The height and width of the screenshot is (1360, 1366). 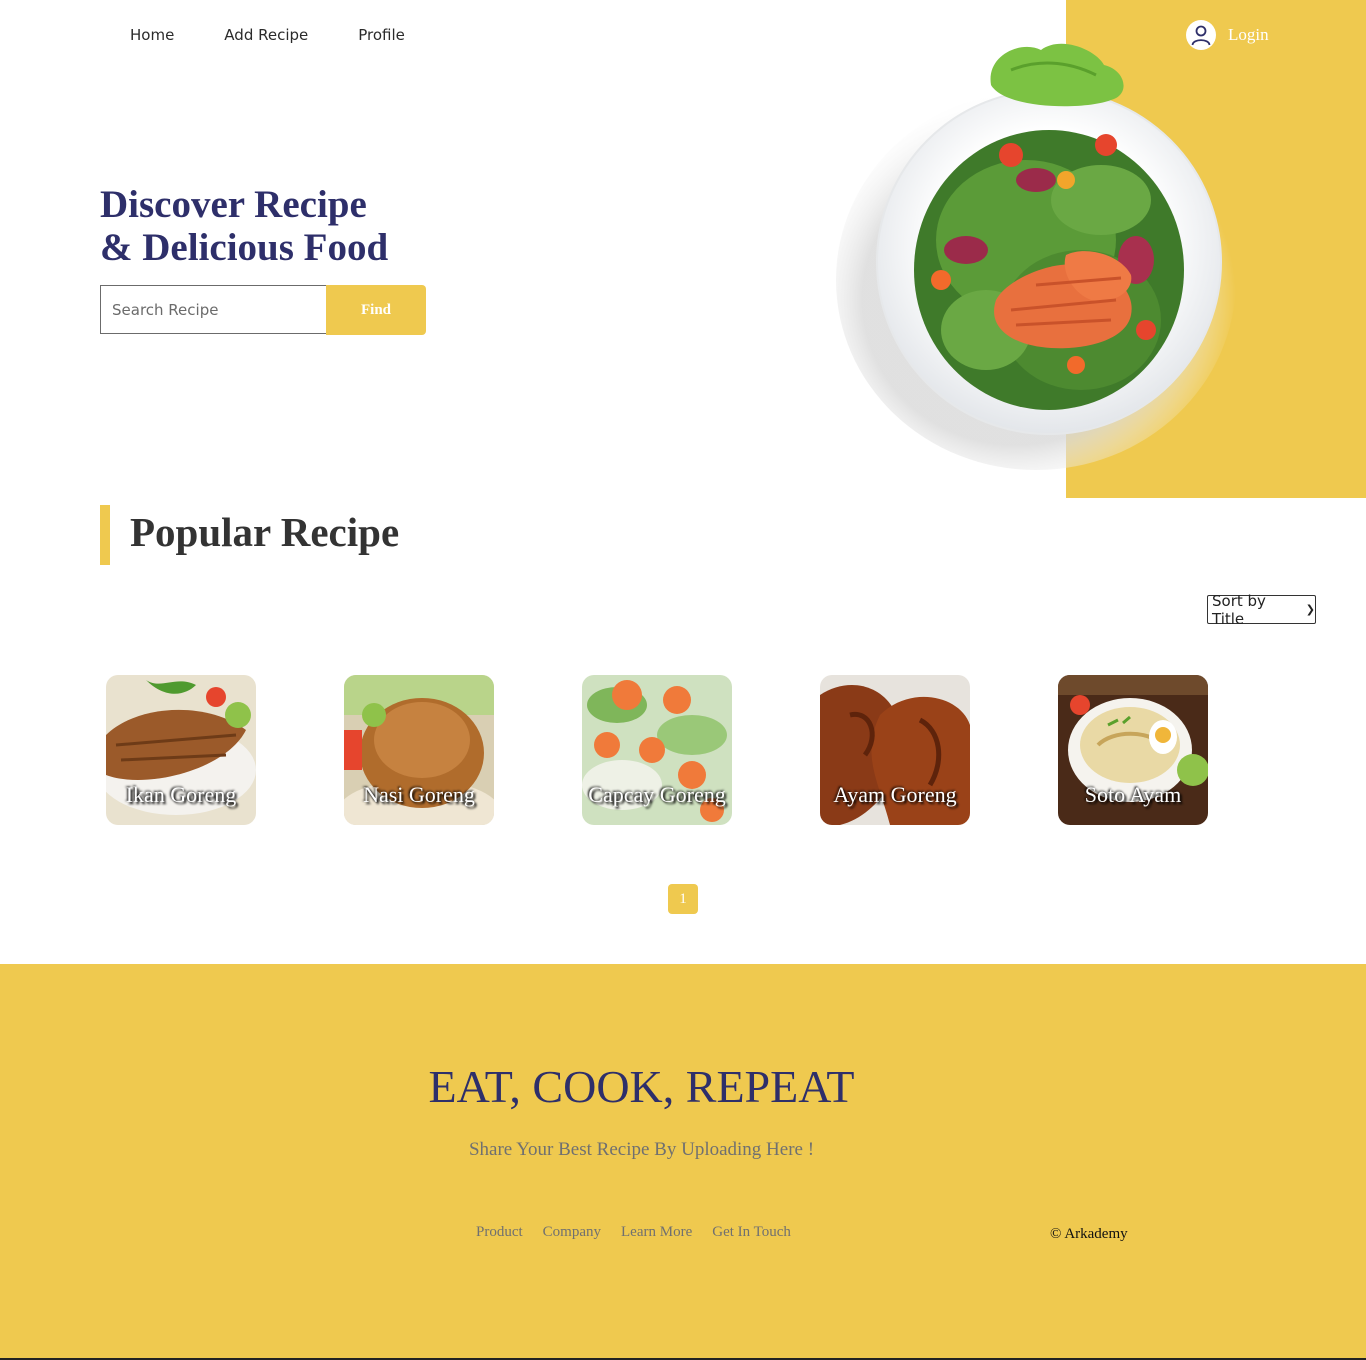 I want to click on hero-headline: Discover Recipe & Delicious Food, so click(x=244, y=226).